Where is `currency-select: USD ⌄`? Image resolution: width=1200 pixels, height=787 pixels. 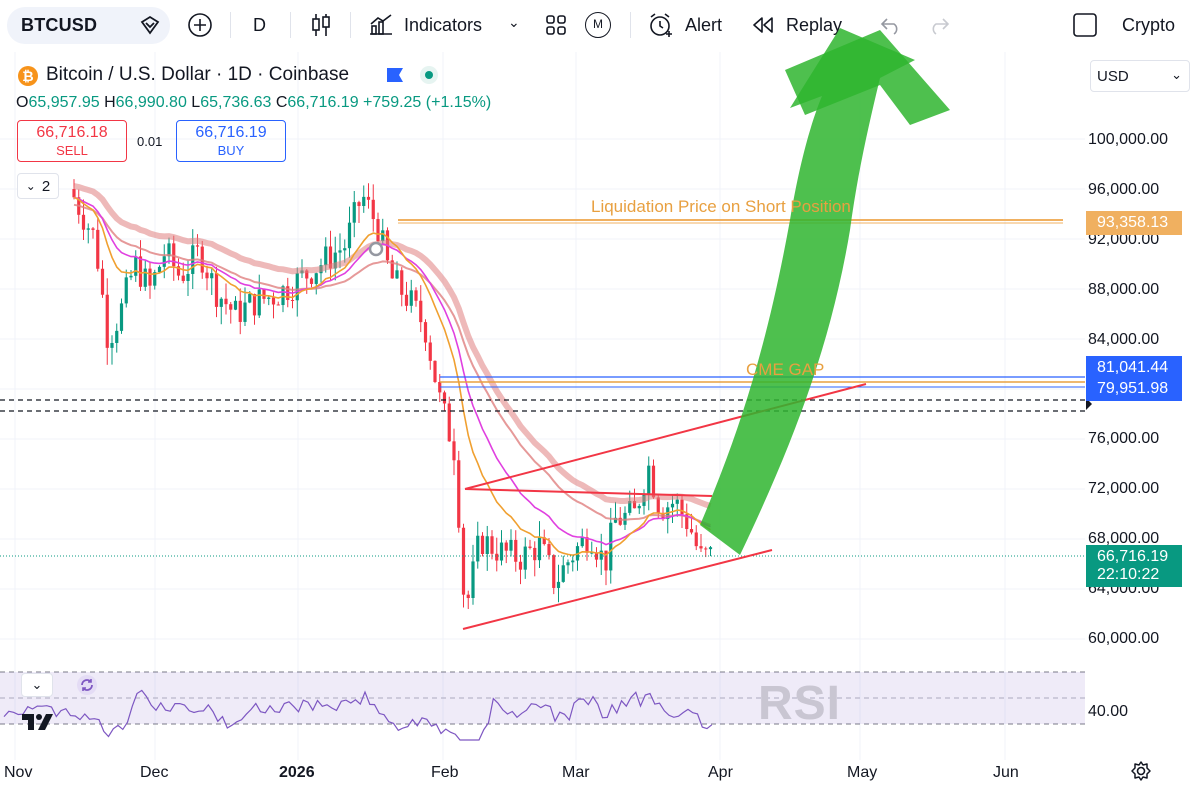 currency-select: USD ⌄ is located at coordinates (1140, 76).